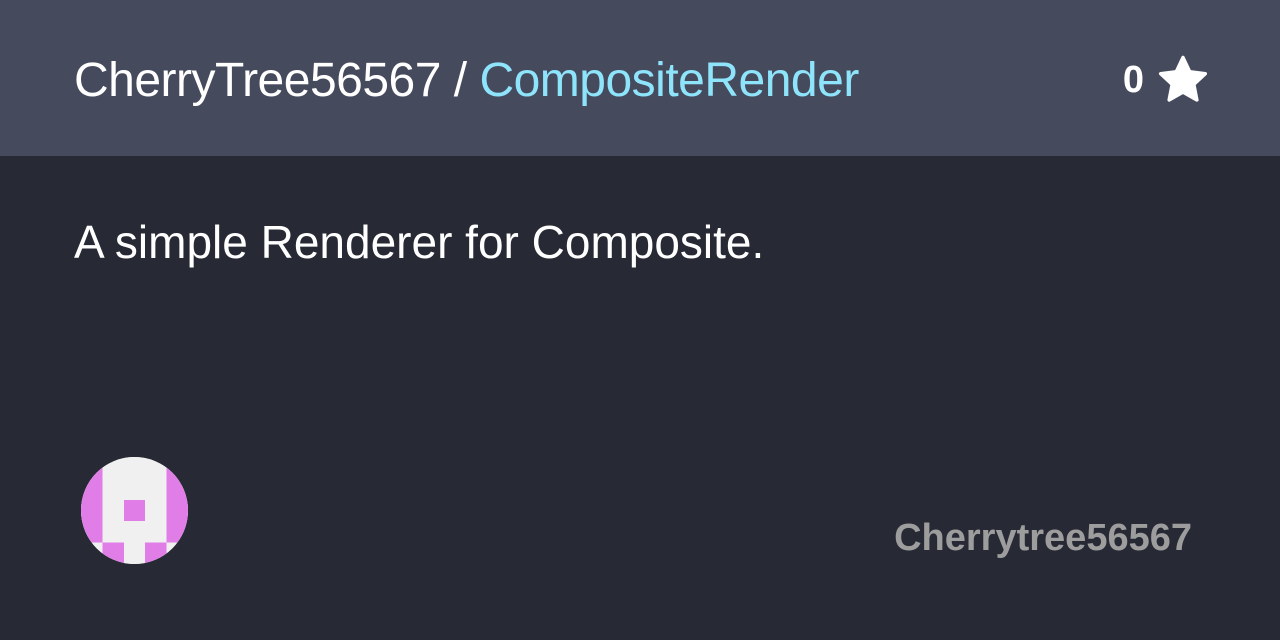 This screenshot has width=1280, height=640. What do you see at coordinates (1043, 538) in the screenshot?
I see `owner-username: Cherrytree56567` at bounding box center [1043, 538].